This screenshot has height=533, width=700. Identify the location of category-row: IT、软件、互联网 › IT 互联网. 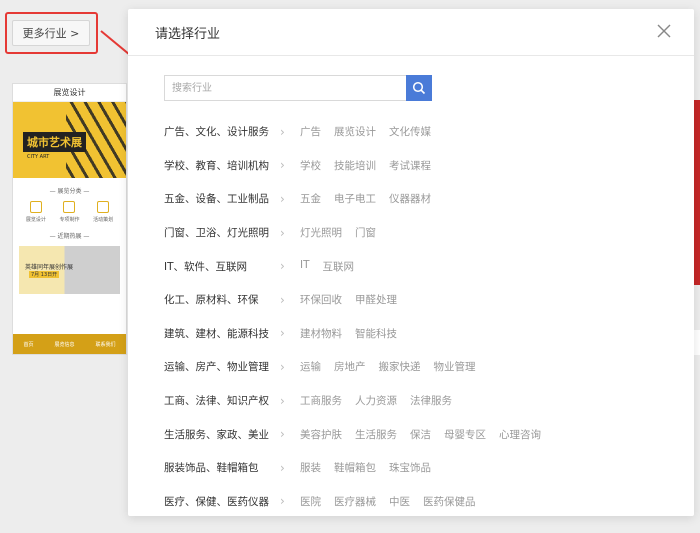
(414, 266).